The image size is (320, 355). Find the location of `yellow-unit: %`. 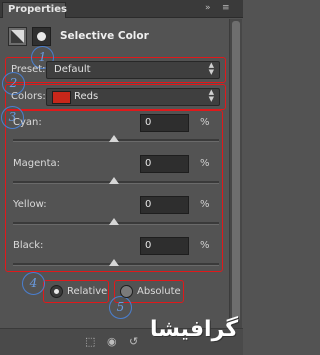

yellow-unit: % is located at coordinates (205, 204).